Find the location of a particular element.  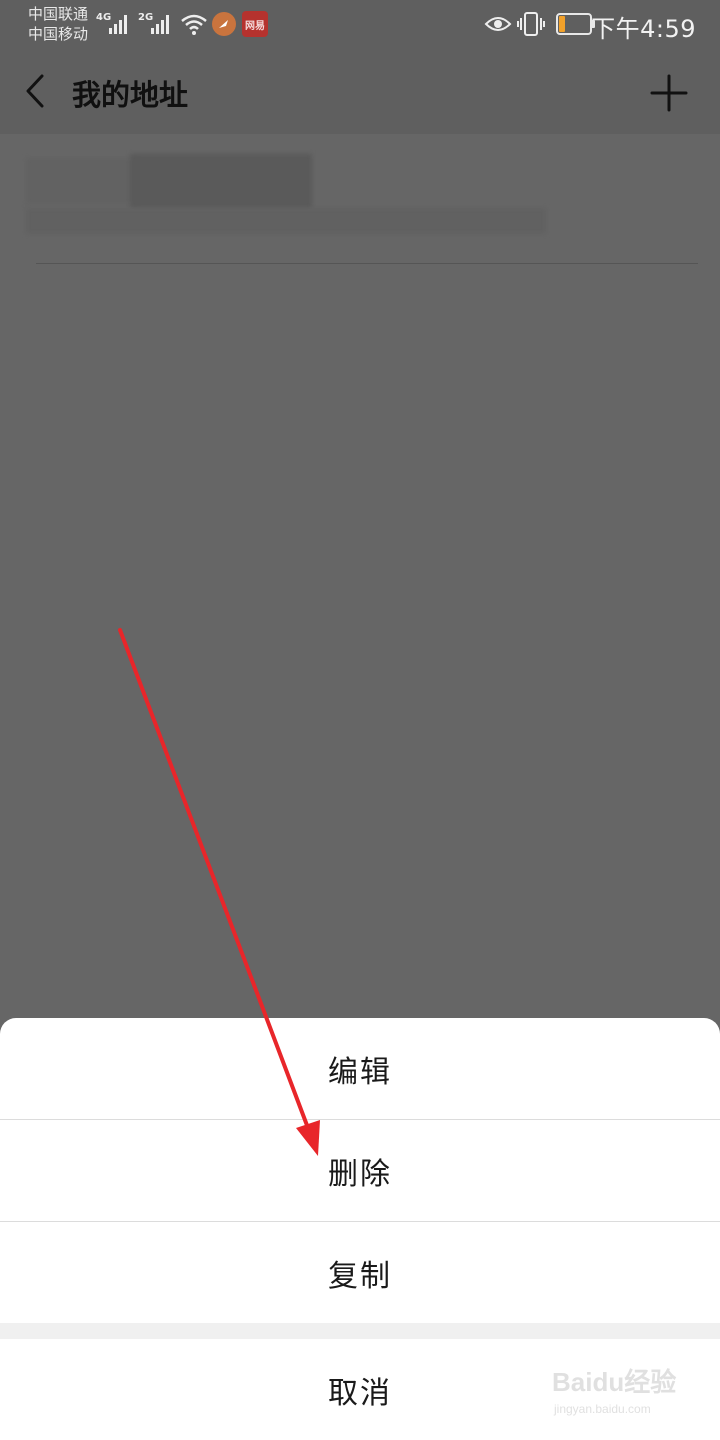

delete-option: 删除 is located at coordinates (360, 1171).